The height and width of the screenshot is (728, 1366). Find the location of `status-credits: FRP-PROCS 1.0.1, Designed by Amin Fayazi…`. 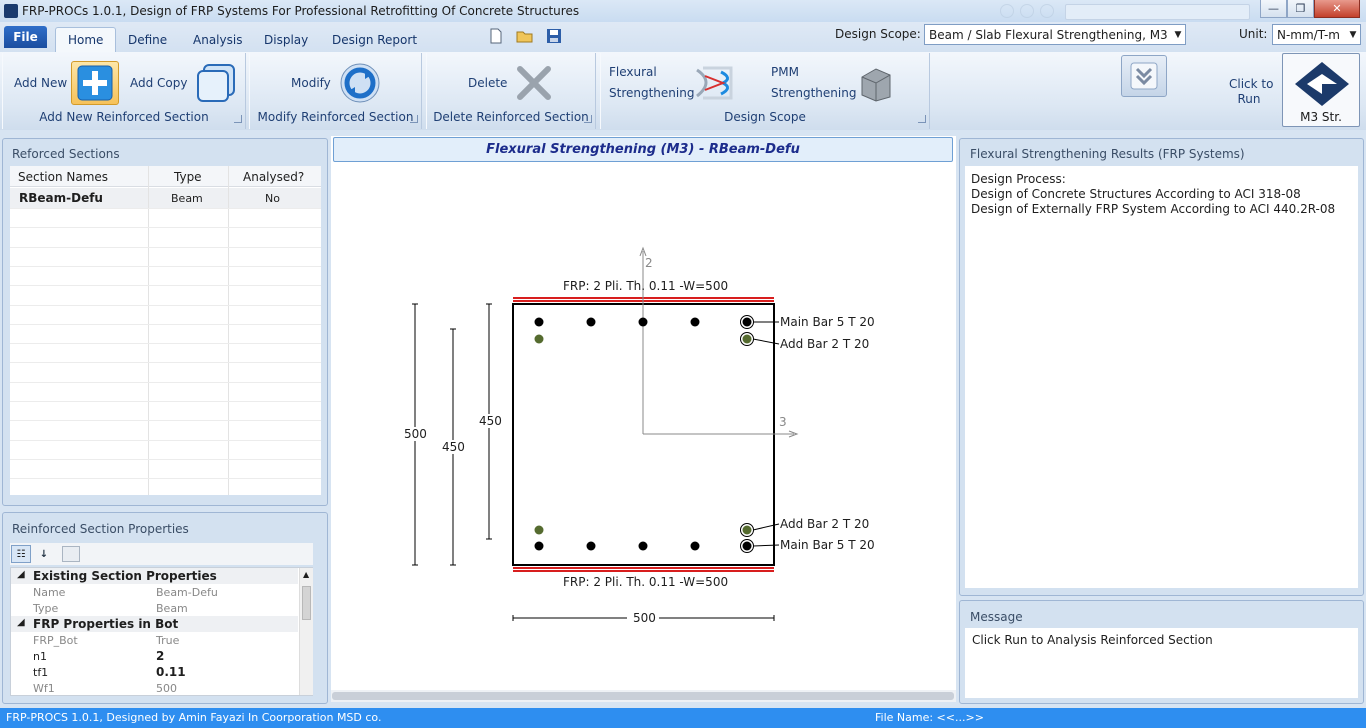

status-credits: FRP-PROCS 1.0.1, Designed by Amin Fayazi… is located at coordinates (194, 717).